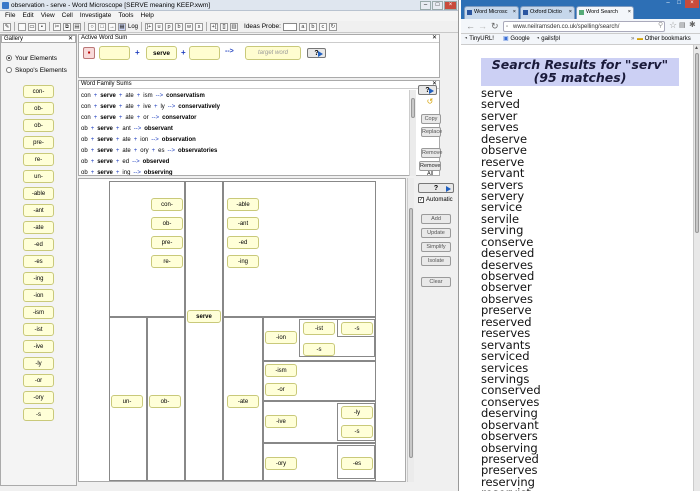  What do you see at coordinates (412, 133) in the screenshot?
I see `word-sum-scrollbar` at bounding box center [412, 133].